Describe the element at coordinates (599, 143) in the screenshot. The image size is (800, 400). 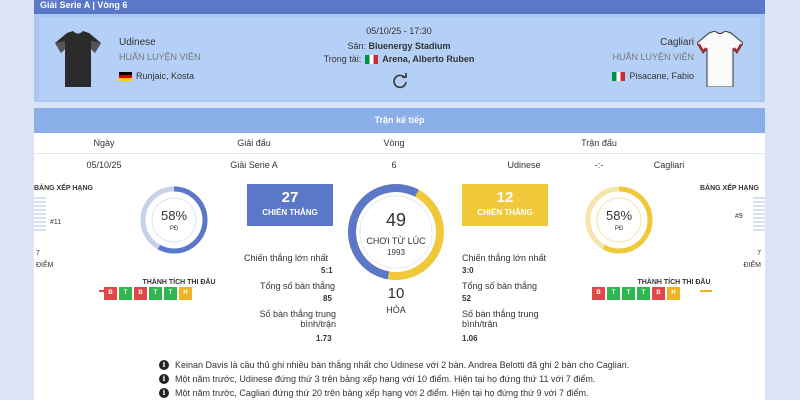
I see `column-header-match: Trận đấu` at that location.